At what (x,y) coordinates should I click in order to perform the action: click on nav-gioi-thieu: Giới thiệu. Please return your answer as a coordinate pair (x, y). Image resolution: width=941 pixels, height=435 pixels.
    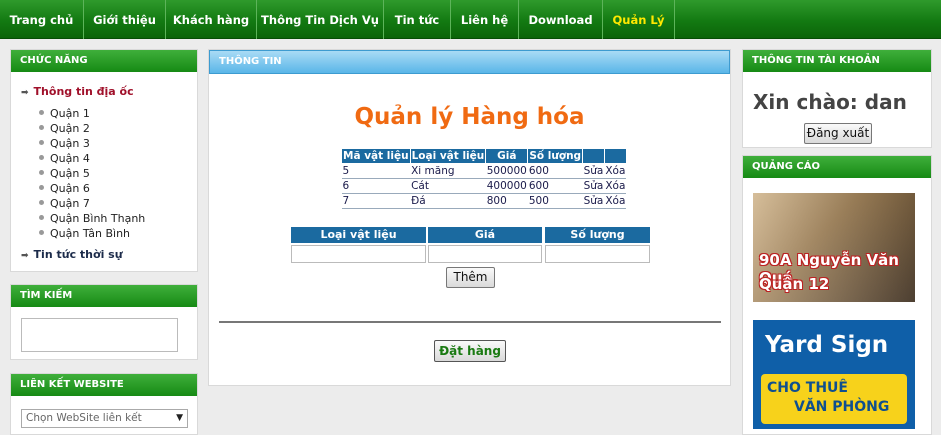
    Looking at the image, I should click on (125, 19).